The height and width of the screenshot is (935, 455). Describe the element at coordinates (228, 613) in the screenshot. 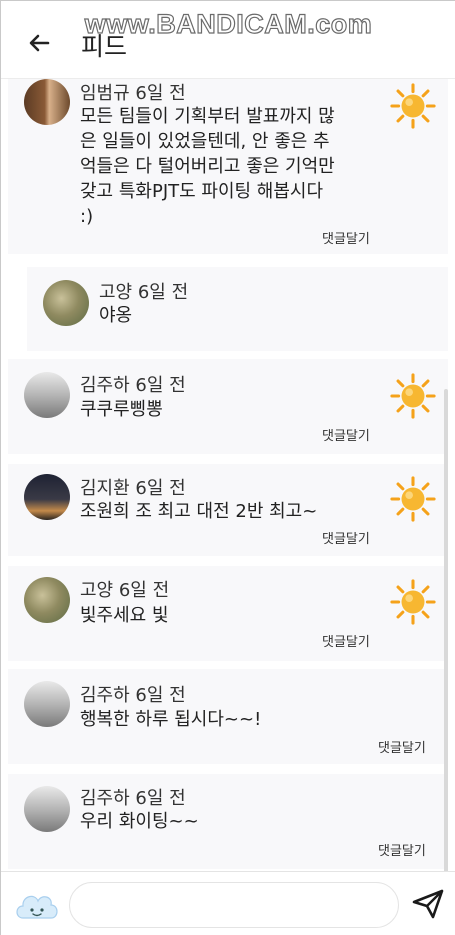

I see `comment-card: 고양 6일 전 빛주세요 빛 댓글달기` at that location.